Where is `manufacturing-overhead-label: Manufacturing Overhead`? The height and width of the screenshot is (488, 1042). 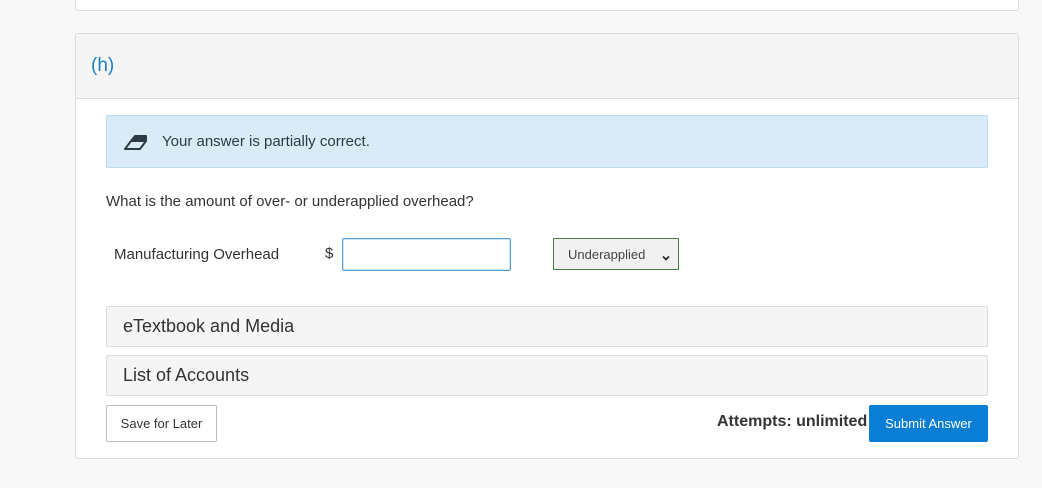 manufacturing-overhead-label: Manufacturing Overhead is located at coordinates (197, 254).